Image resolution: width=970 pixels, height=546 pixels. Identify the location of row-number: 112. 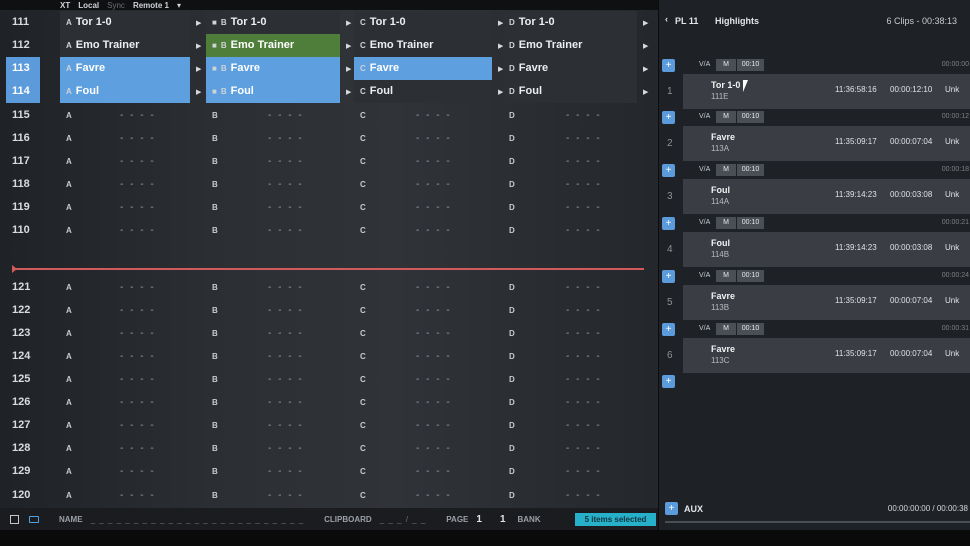
(27, 45).